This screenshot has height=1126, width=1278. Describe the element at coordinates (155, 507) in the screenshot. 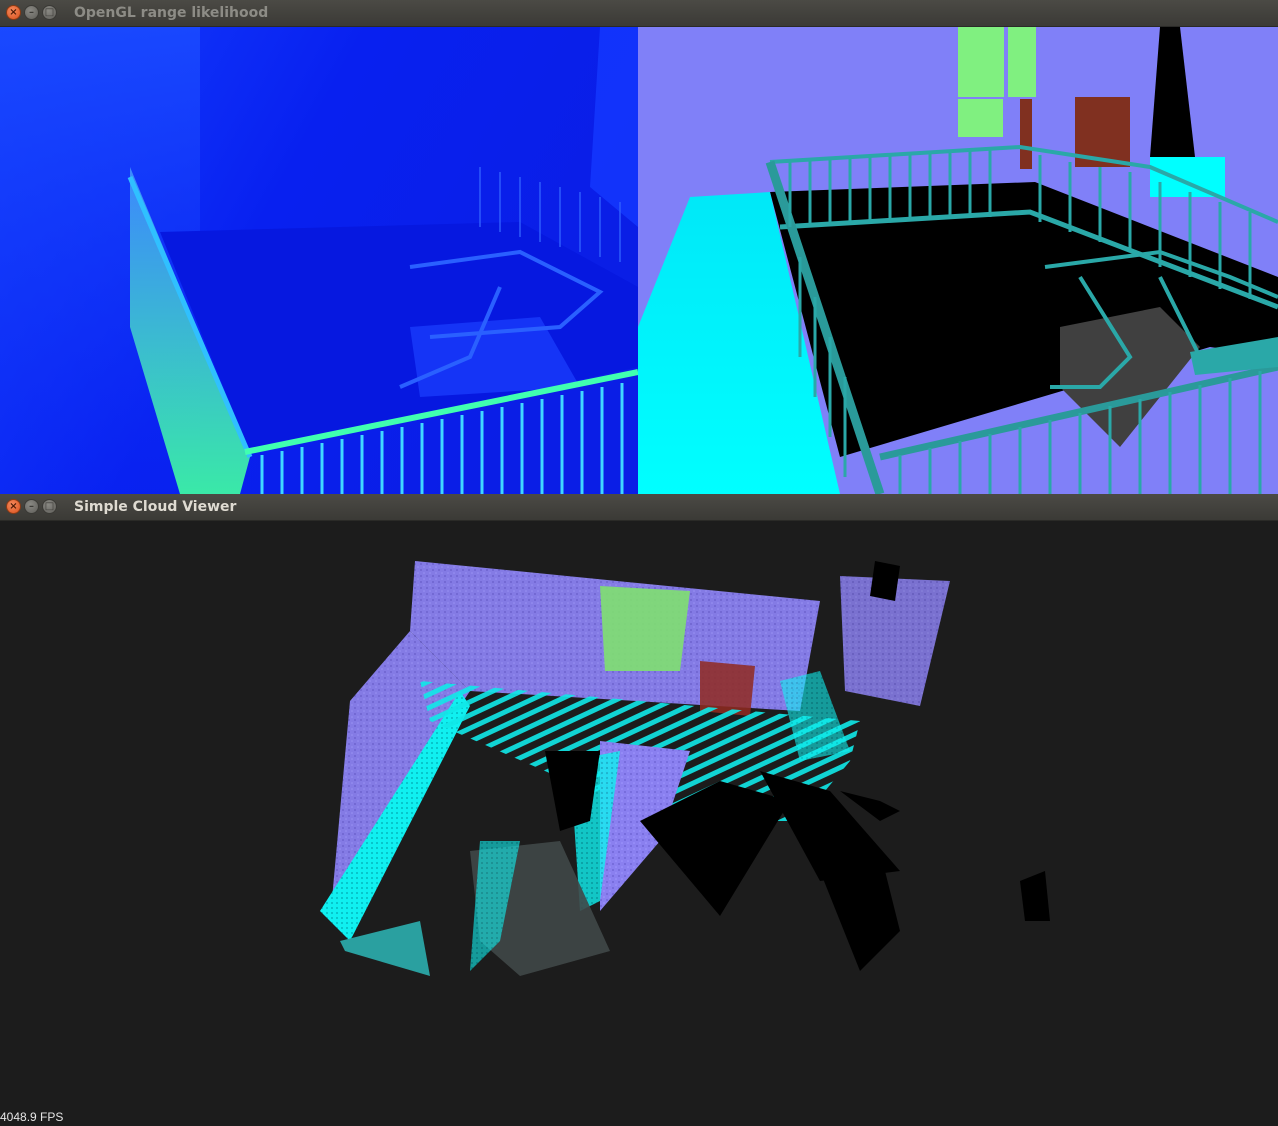

I see `window-title: Simple Cloud Viewer` at that location.